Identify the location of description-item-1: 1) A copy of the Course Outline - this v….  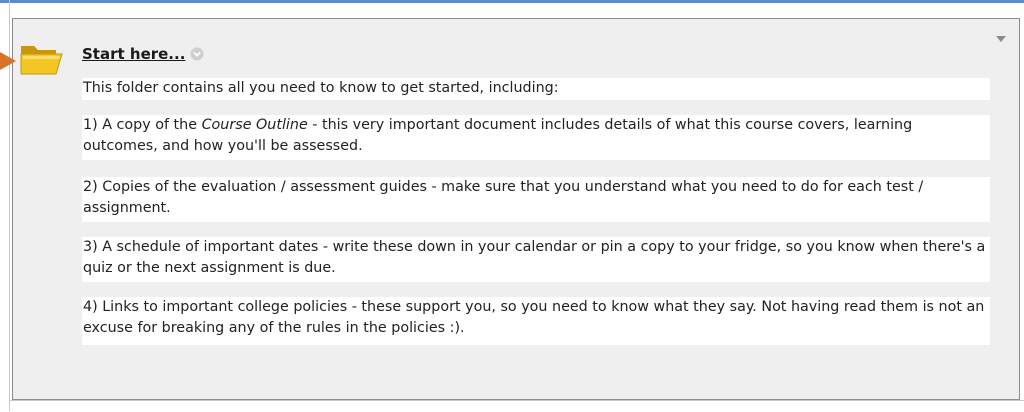
(536, 137).